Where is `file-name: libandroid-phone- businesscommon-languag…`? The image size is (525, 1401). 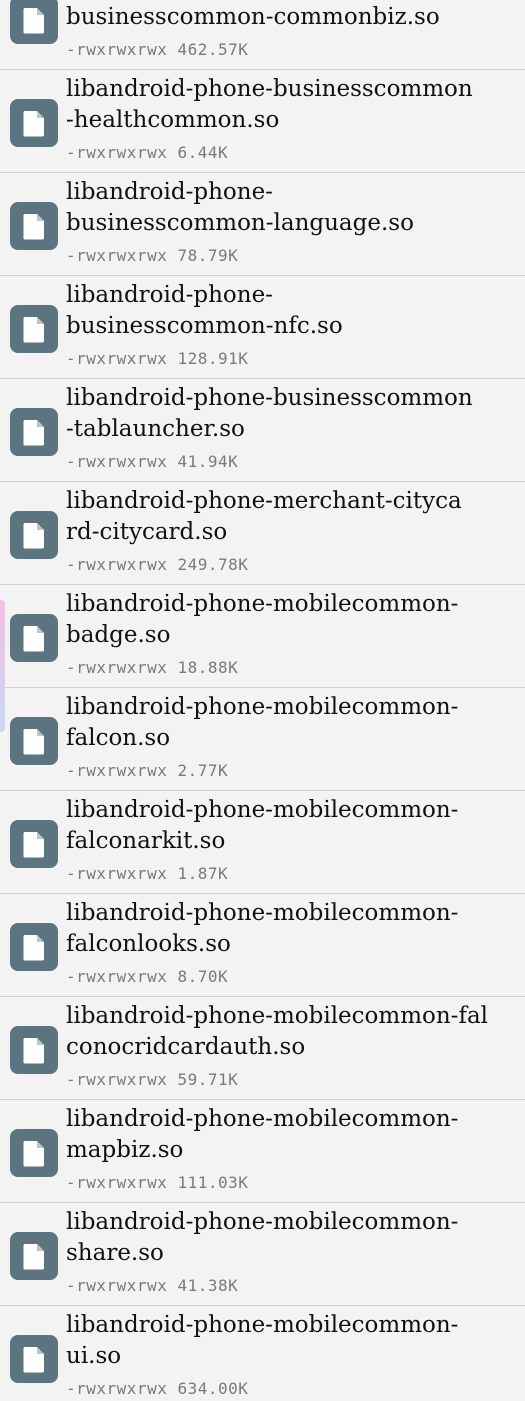 file-name: libandroid-phone- businesscommon-languag… is located at coordinates (240, 207).